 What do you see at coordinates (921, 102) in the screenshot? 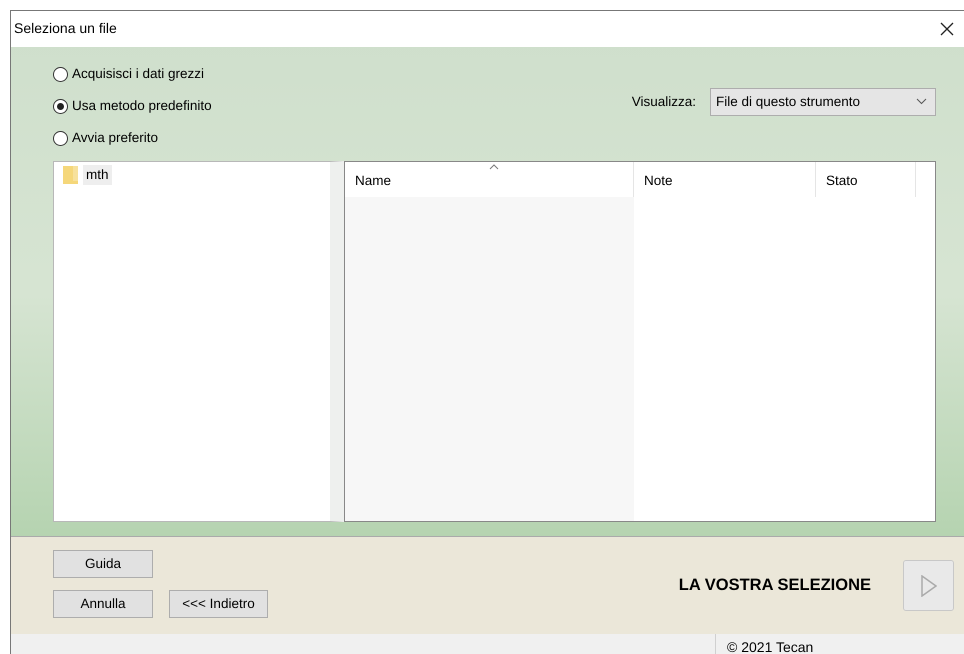
I see `chevron-down-icon` at bounding box center [921, 102].